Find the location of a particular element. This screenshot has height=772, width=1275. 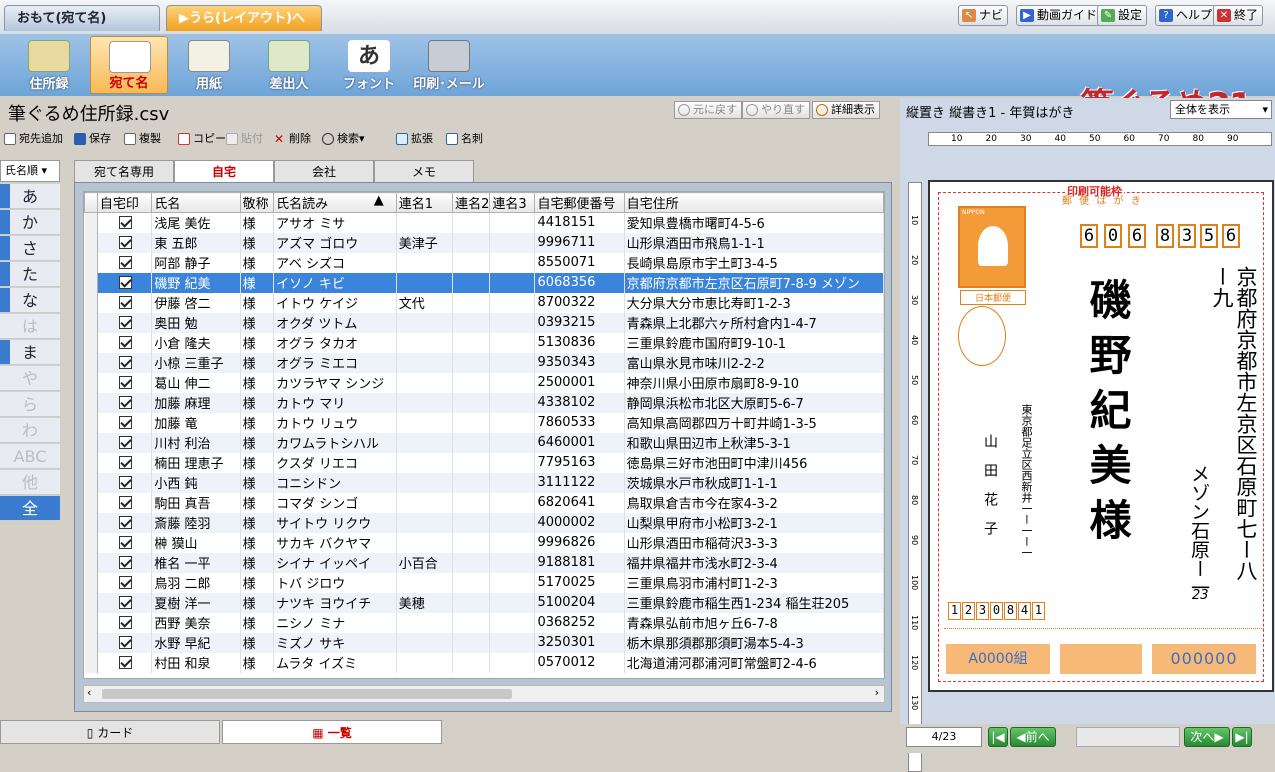

last-page-button: ▶| is located at coordinates (1242, 737).